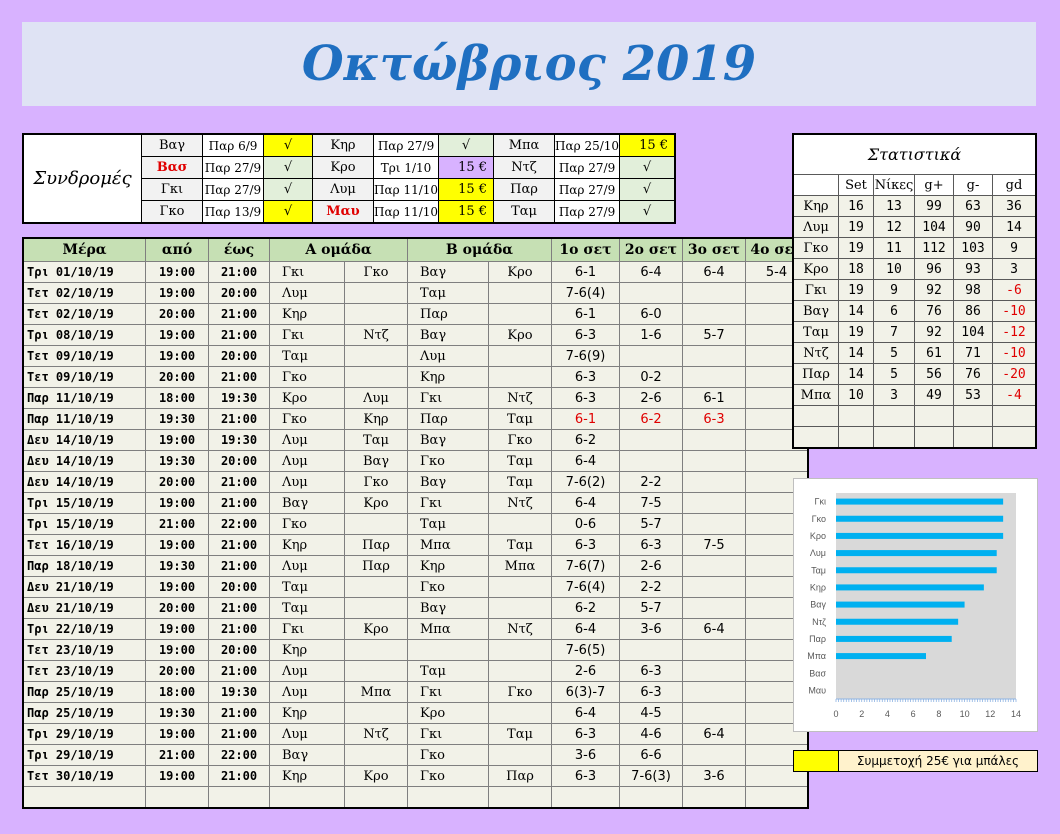  I want to click on column-header: 2ο σετ, so click(651, 249).